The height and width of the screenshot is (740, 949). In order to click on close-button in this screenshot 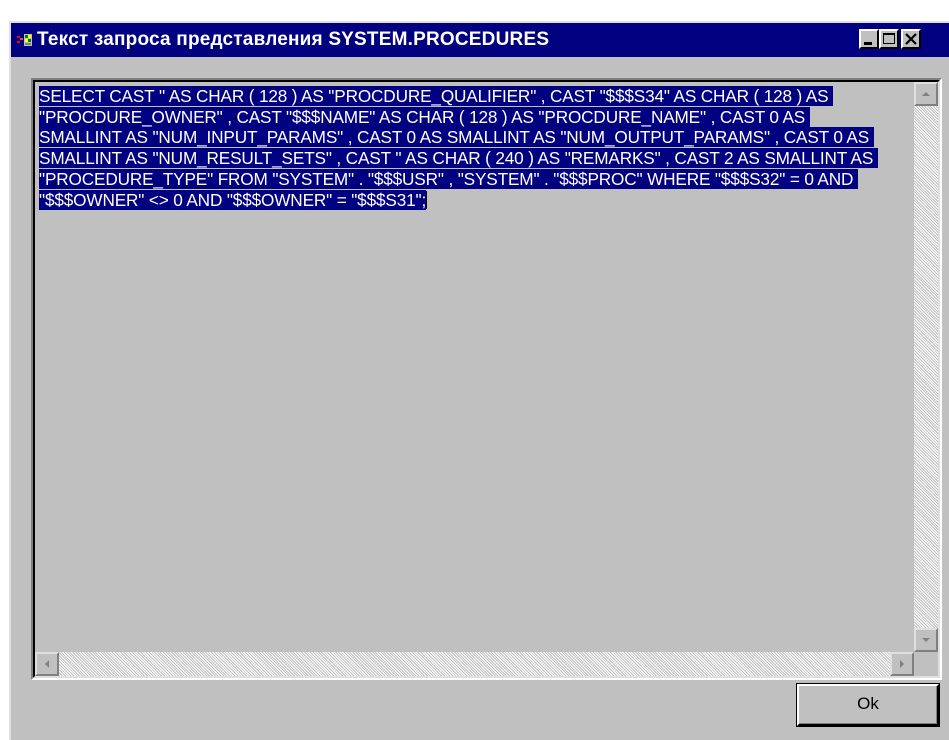, I will do `click(911, 39)`.